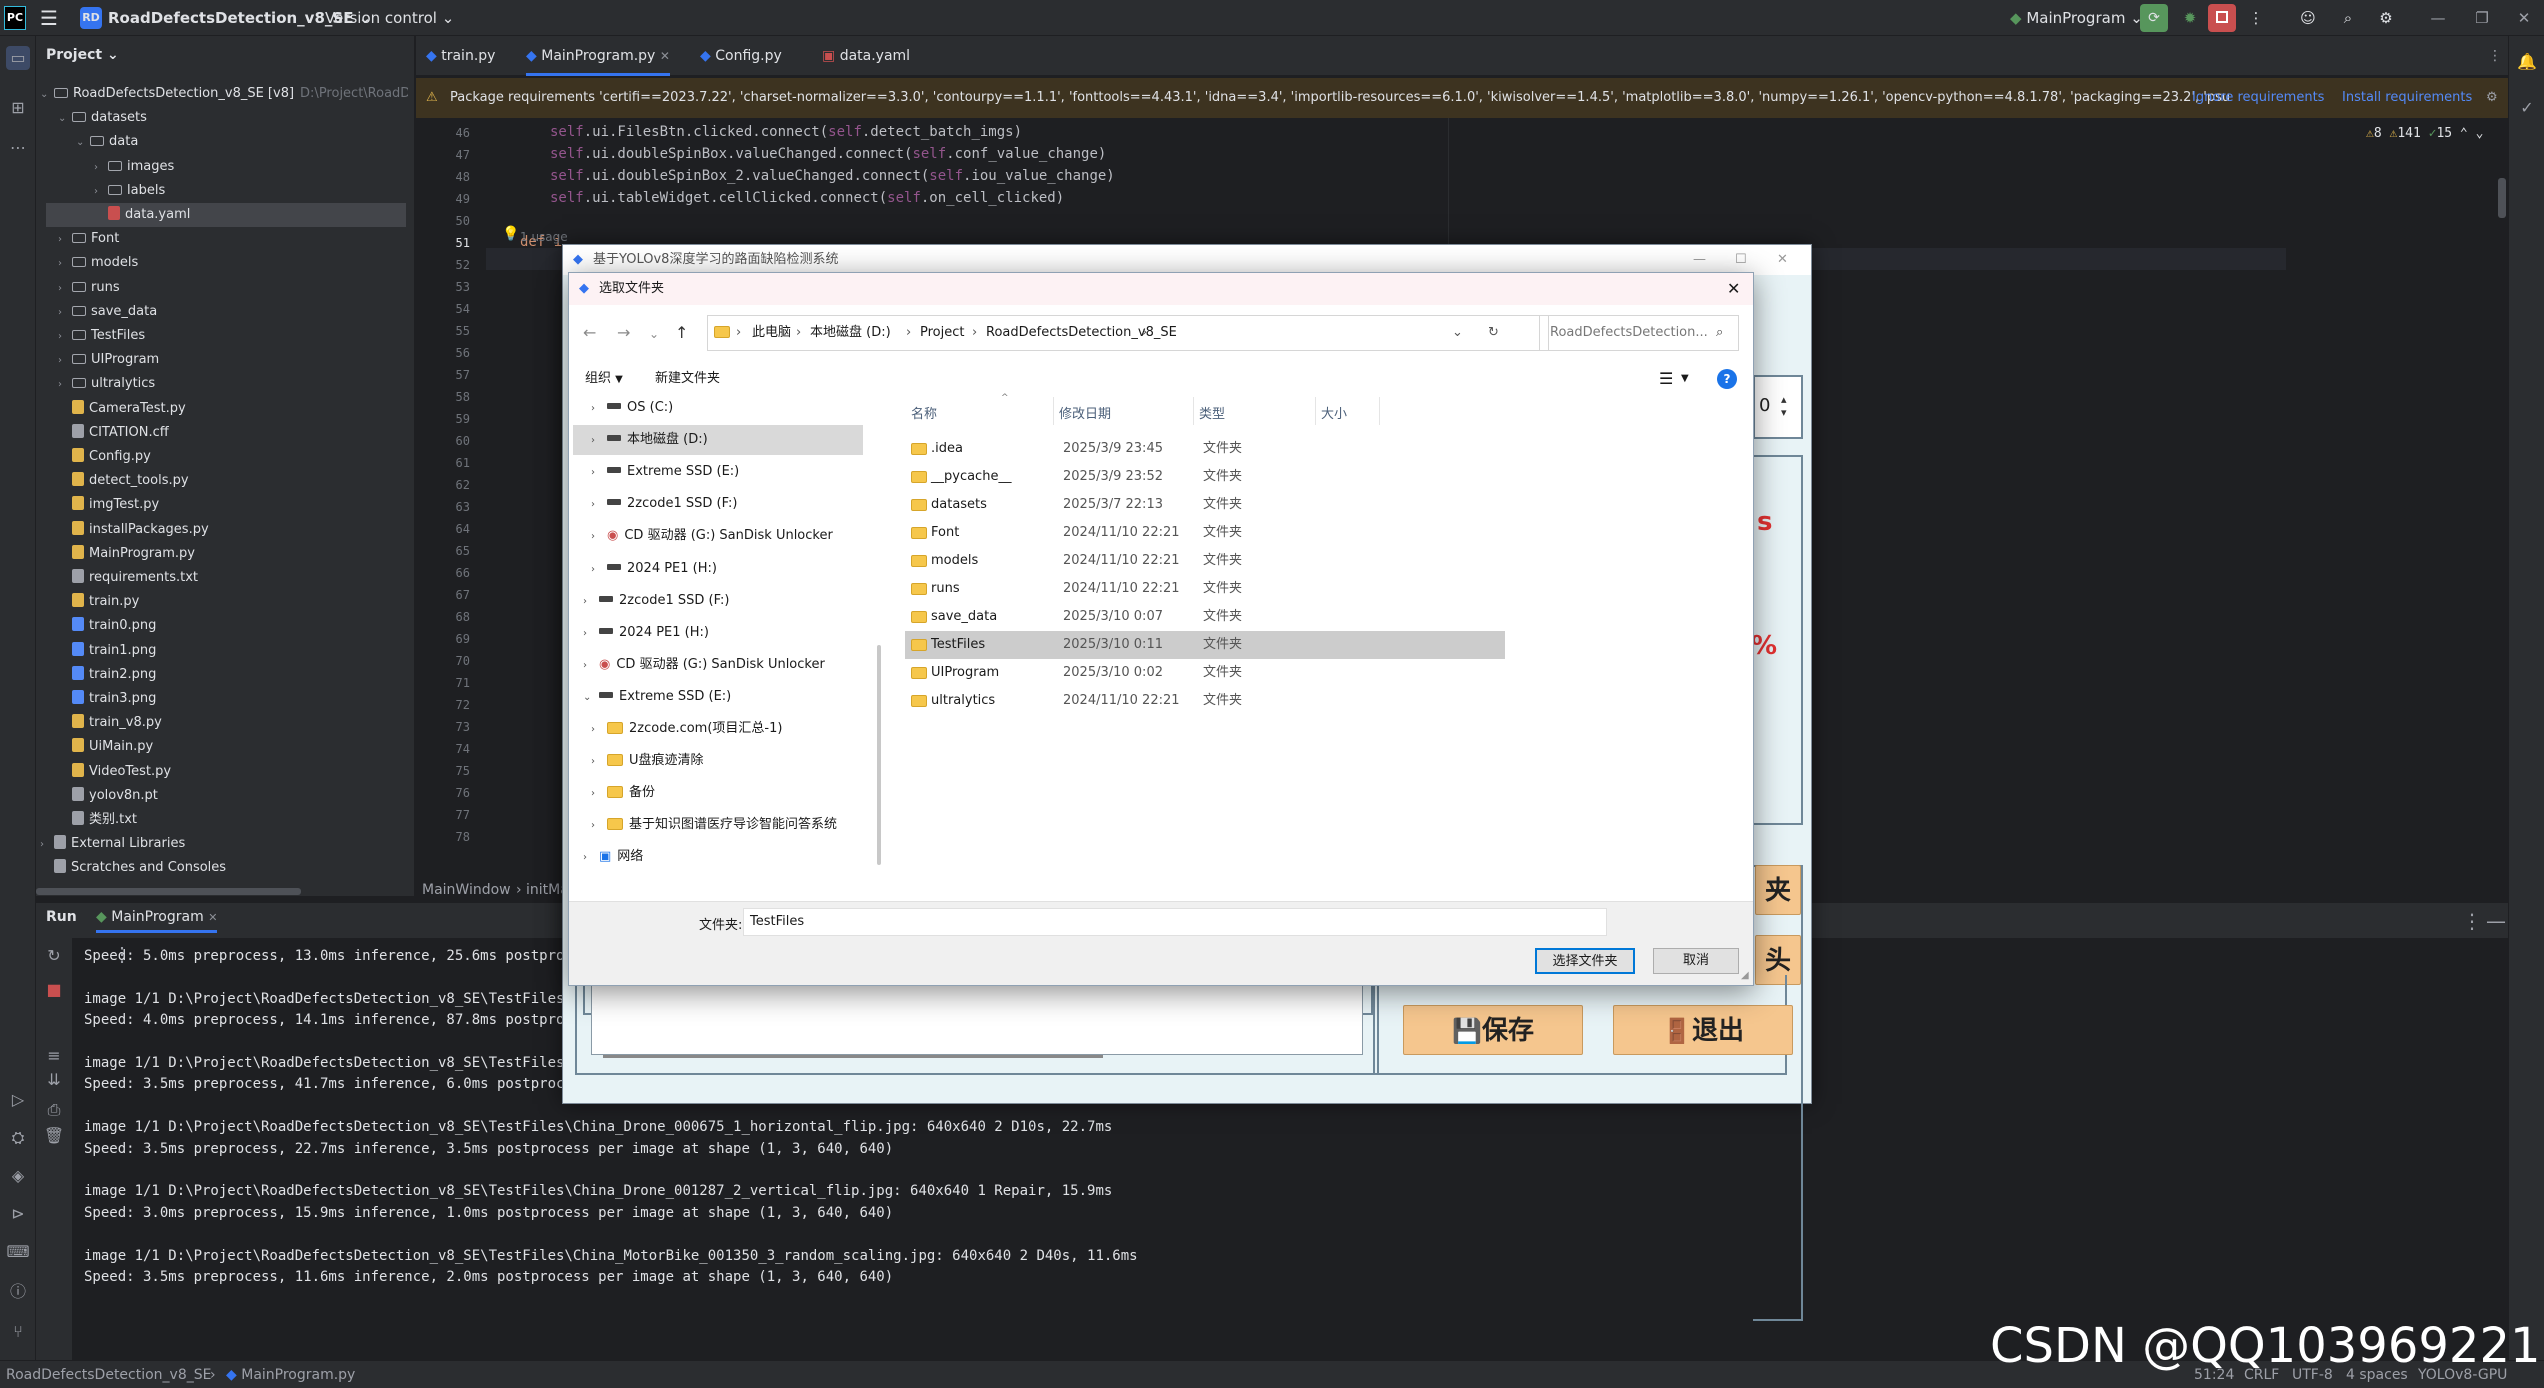 The width and height of the screenshot is (2544, 1388). I want to click on file-row: Font 2024/11/10 22:21 文件夹, so click(1205, 533).